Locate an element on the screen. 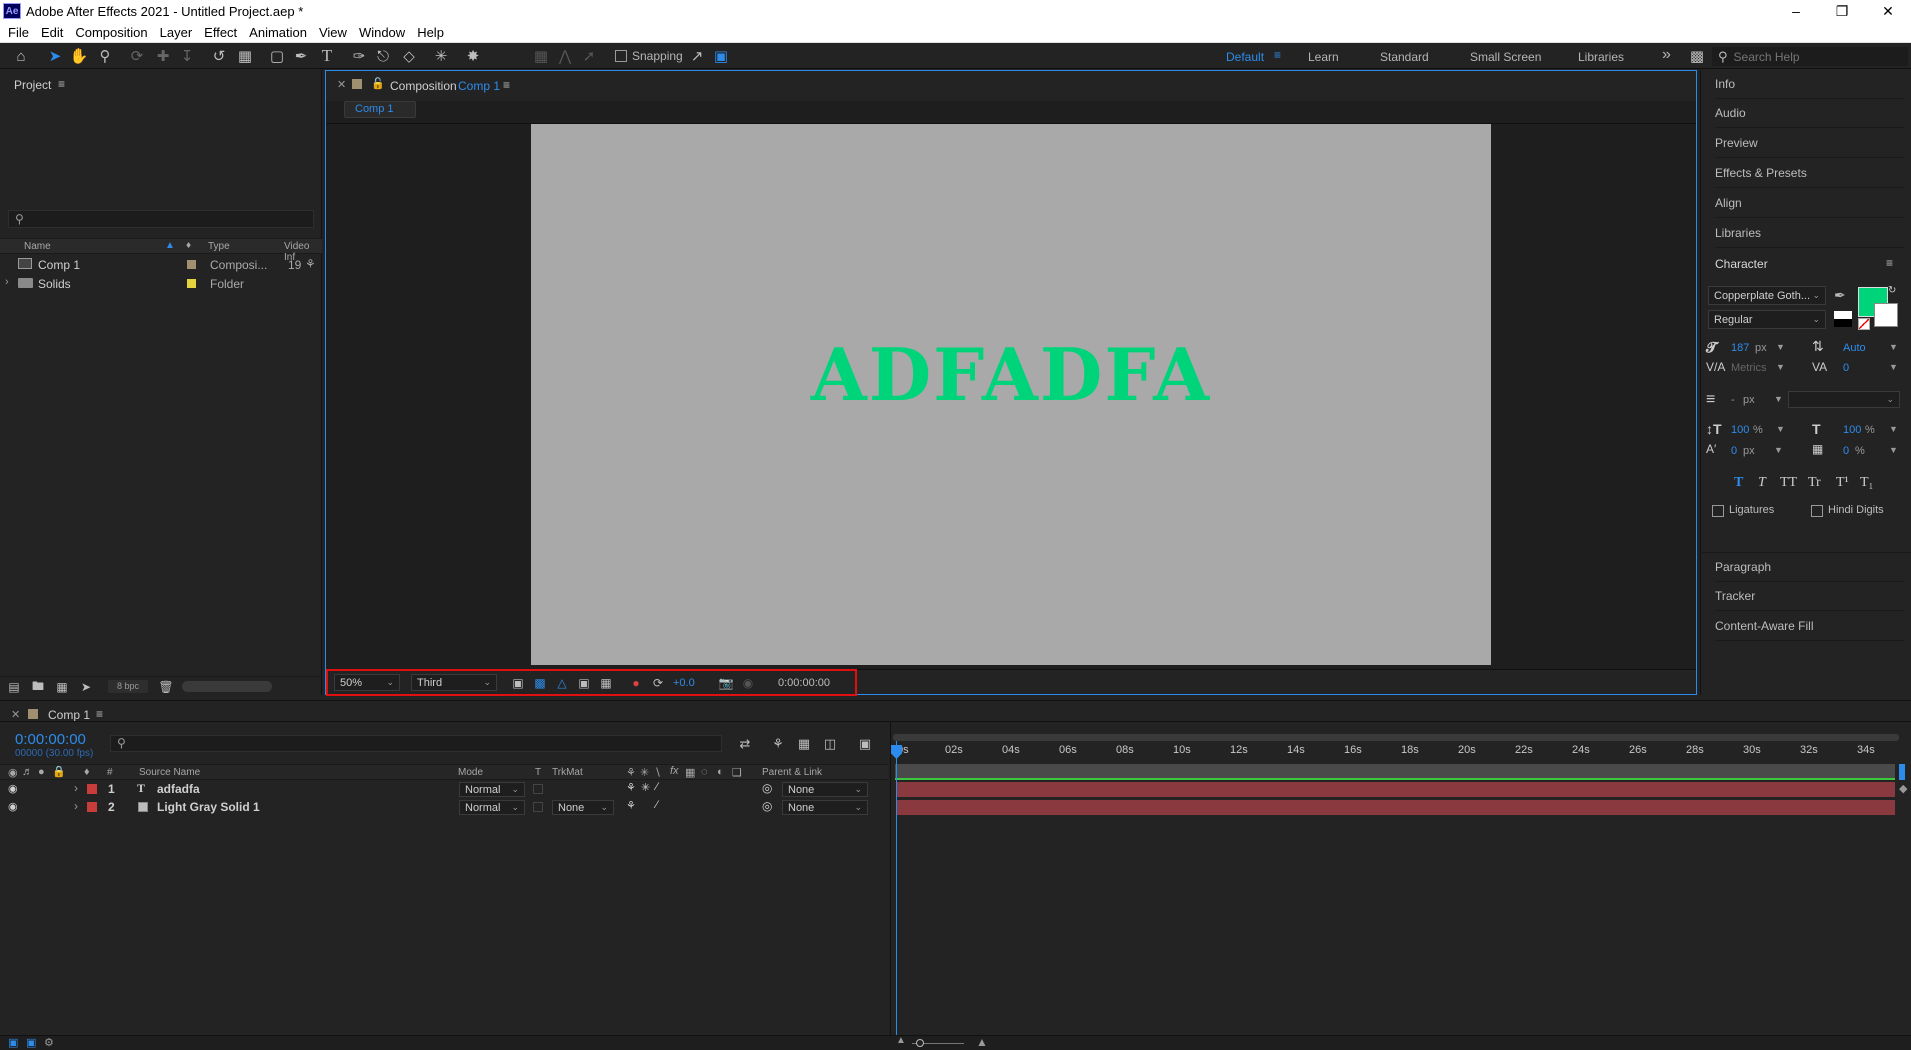 The width and height of the screenshot is (1911, 1050). hand-tool-icon: ✋ is located at coordinates (79, 56).